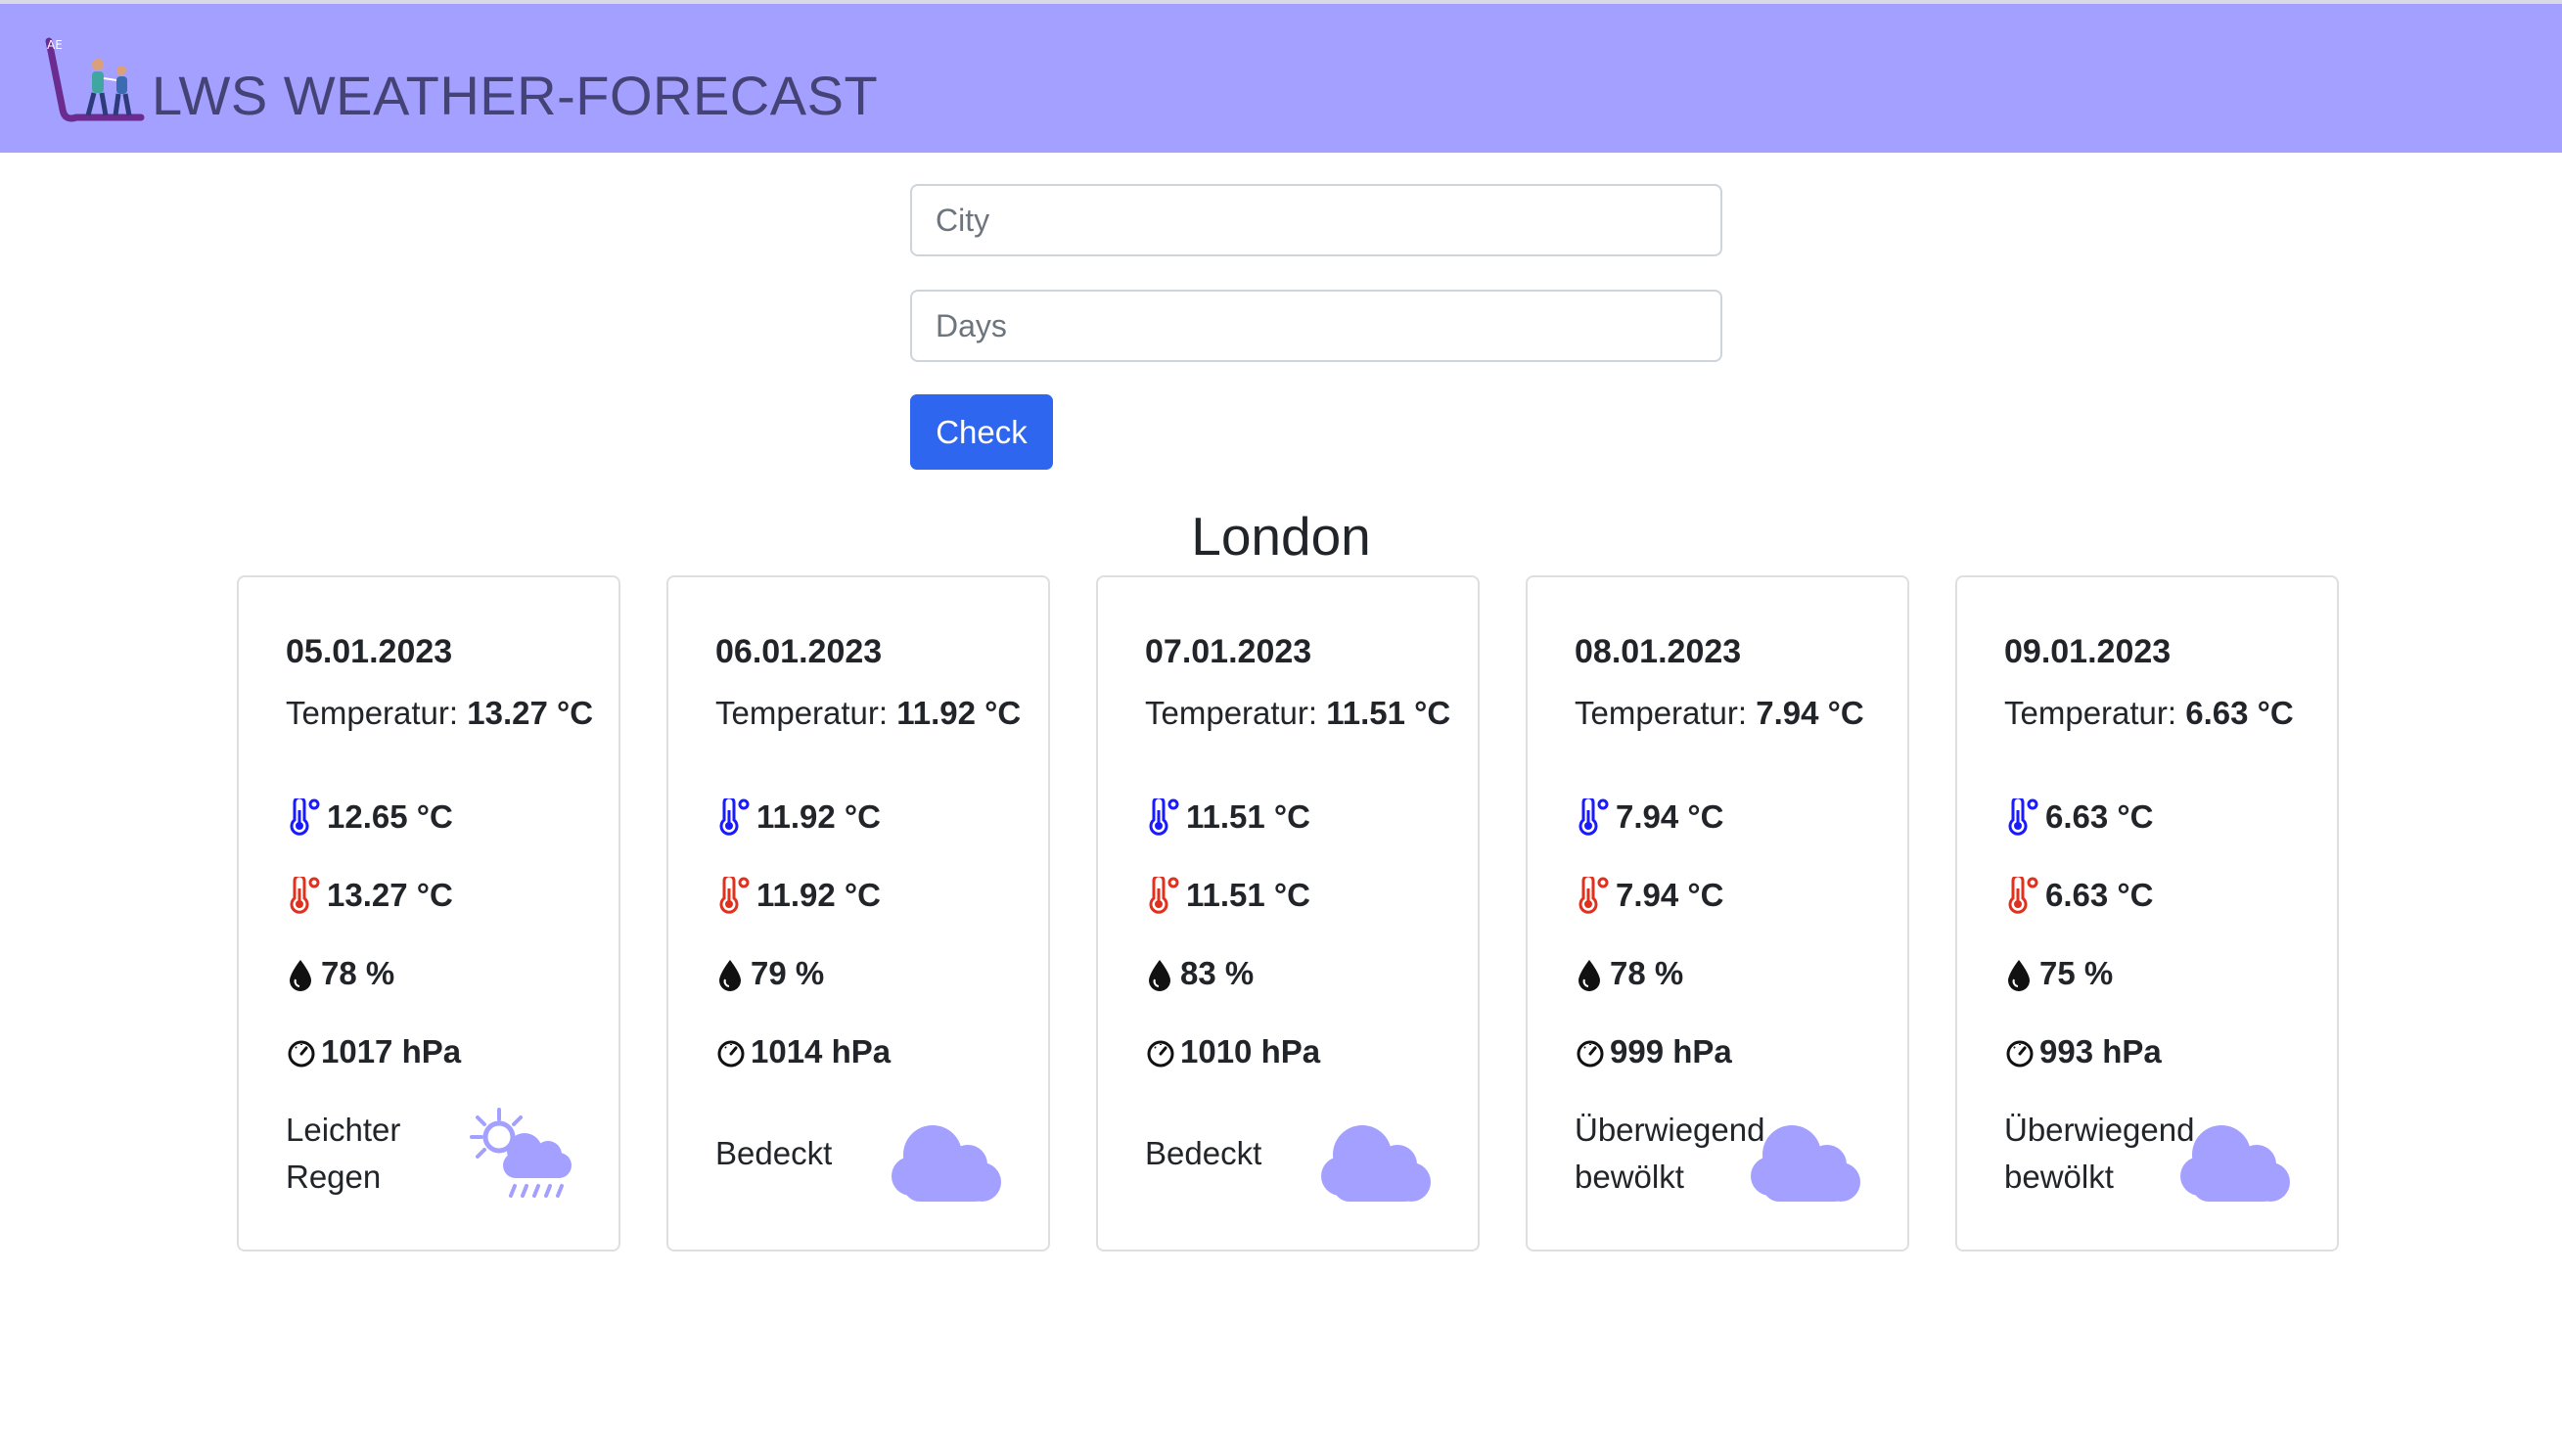 The width and height of the screenshot is (2562, 1456). I want to click on max-temp-value: 11.92 °C, so click(819, 895).